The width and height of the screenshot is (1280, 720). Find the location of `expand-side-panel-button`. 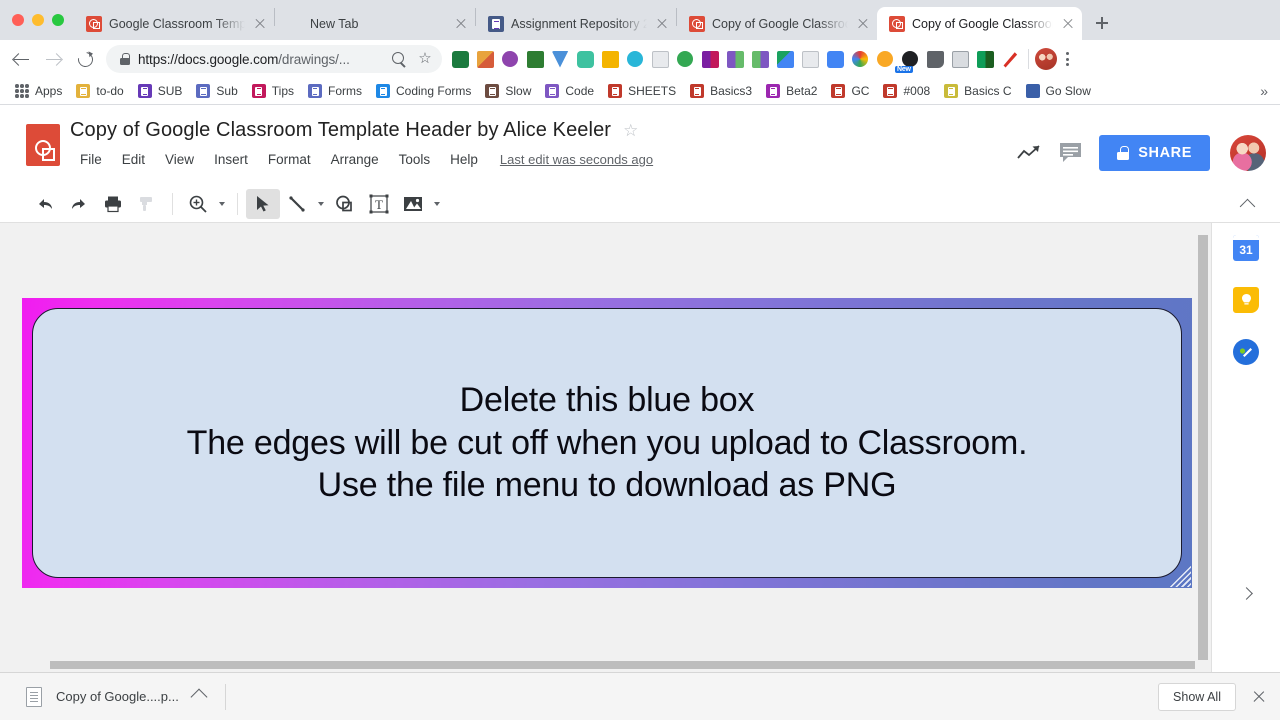

expand-side-panel-button is located at coordinates (1246, 593).